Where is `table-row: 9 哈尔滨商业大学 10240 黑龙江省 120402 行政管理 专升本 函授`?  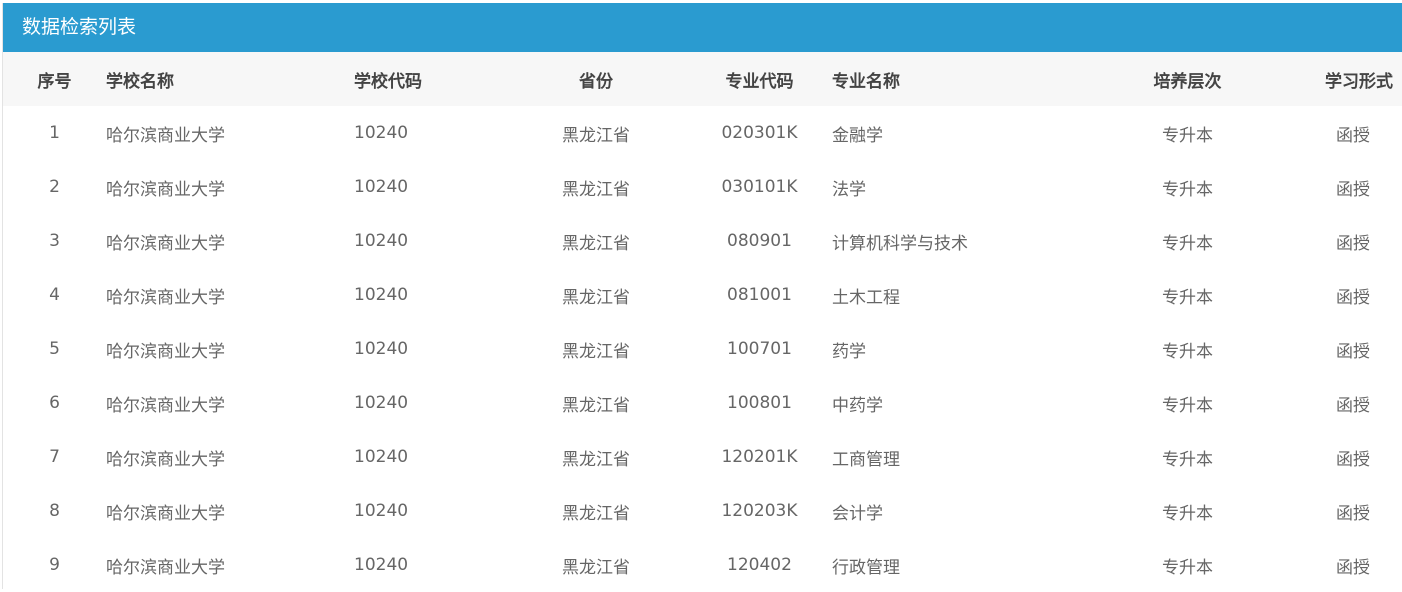
table-row: 9 哈尔滨商业大学 10240 黑龙江省 120402 行政管理 专升本 函授 is located at coordinates (702, 565).